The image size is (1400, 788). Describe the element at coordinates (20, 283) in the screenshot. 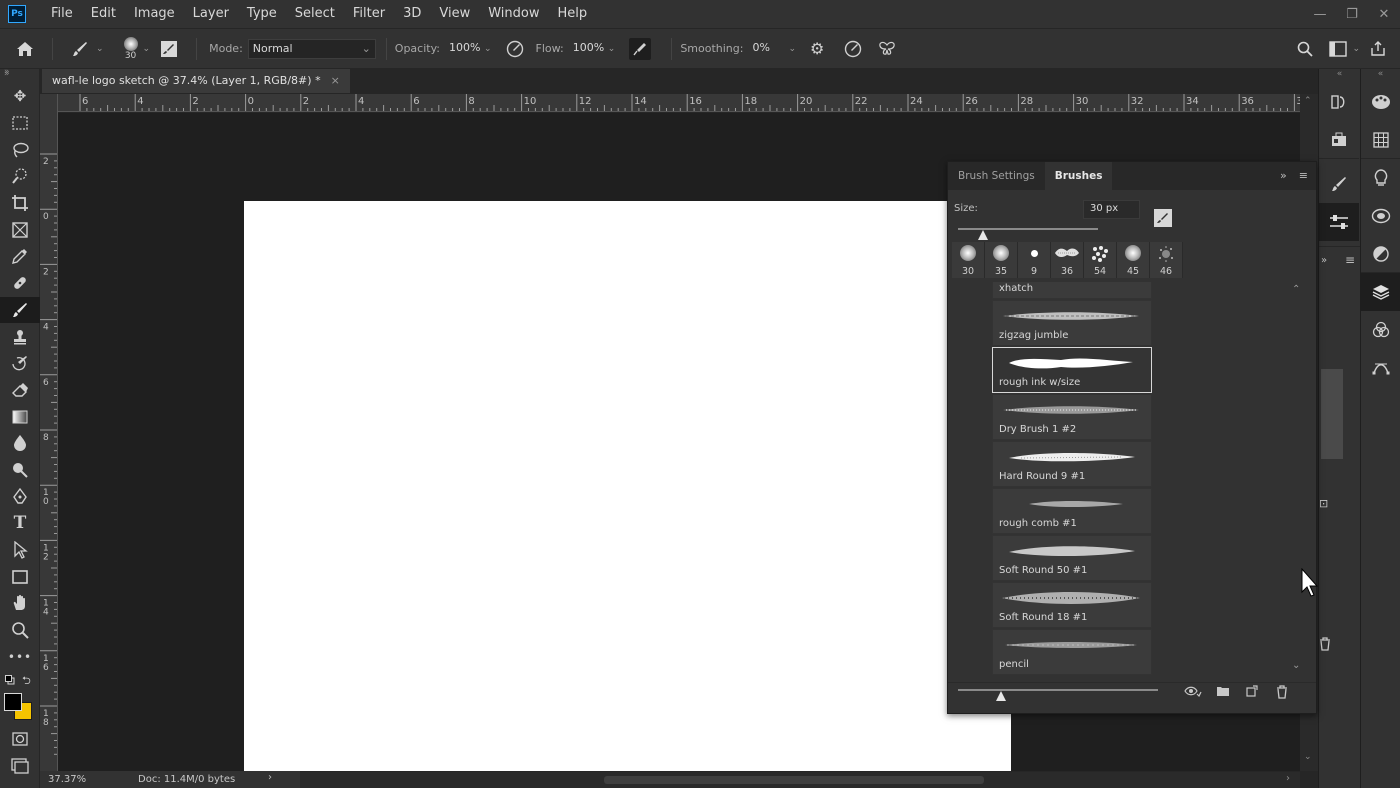

I see `healing-brush-tool-icon` at that location.